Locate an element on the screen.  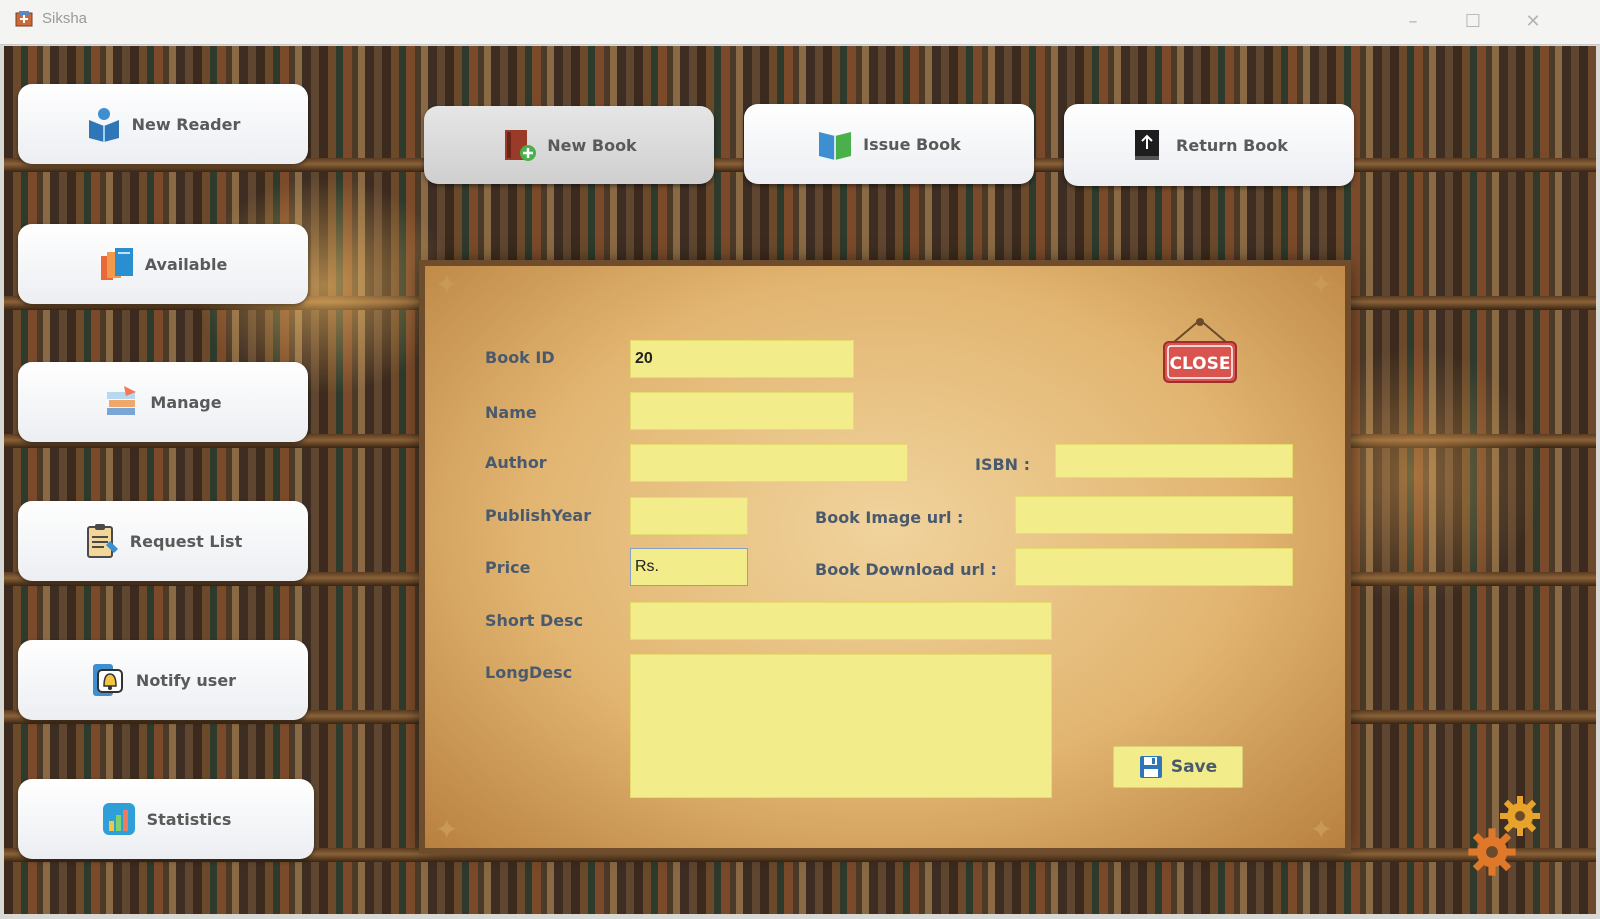
request-list-button: Request List is located at coordinates (163, 541).